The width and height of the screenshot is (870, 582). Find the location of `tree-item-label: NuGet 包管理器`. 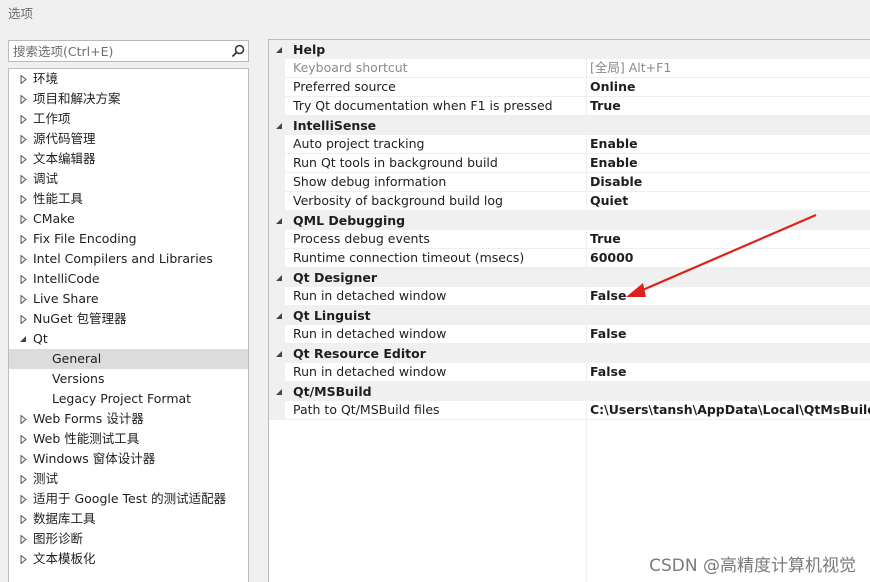

tree-item-label: NuGet 包管理器 is located at coordinates (80, 318).